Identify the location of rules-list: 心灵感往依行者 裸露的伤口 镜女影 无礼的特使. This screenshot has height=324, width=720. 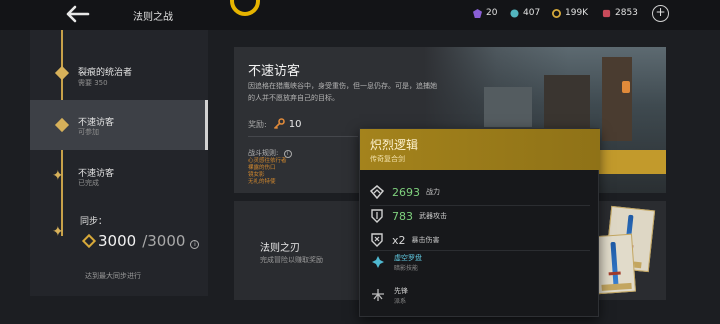
(267, 172).